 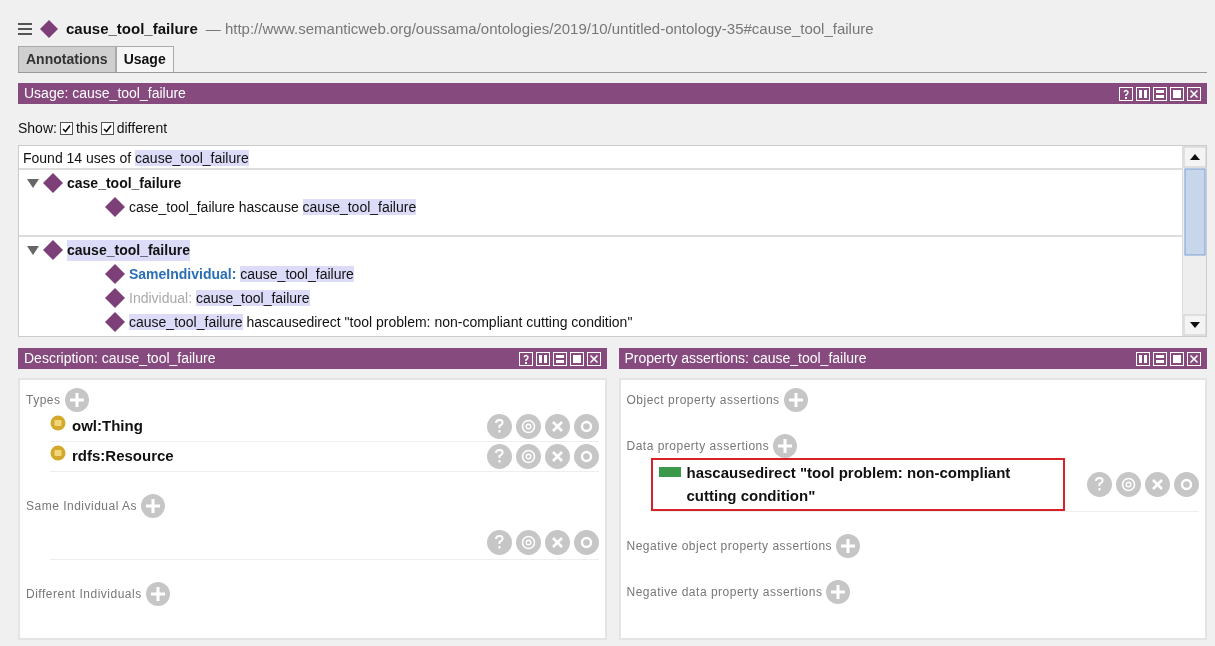 I want to click on section-title: Different Individuals, so click(x=84, y=594).